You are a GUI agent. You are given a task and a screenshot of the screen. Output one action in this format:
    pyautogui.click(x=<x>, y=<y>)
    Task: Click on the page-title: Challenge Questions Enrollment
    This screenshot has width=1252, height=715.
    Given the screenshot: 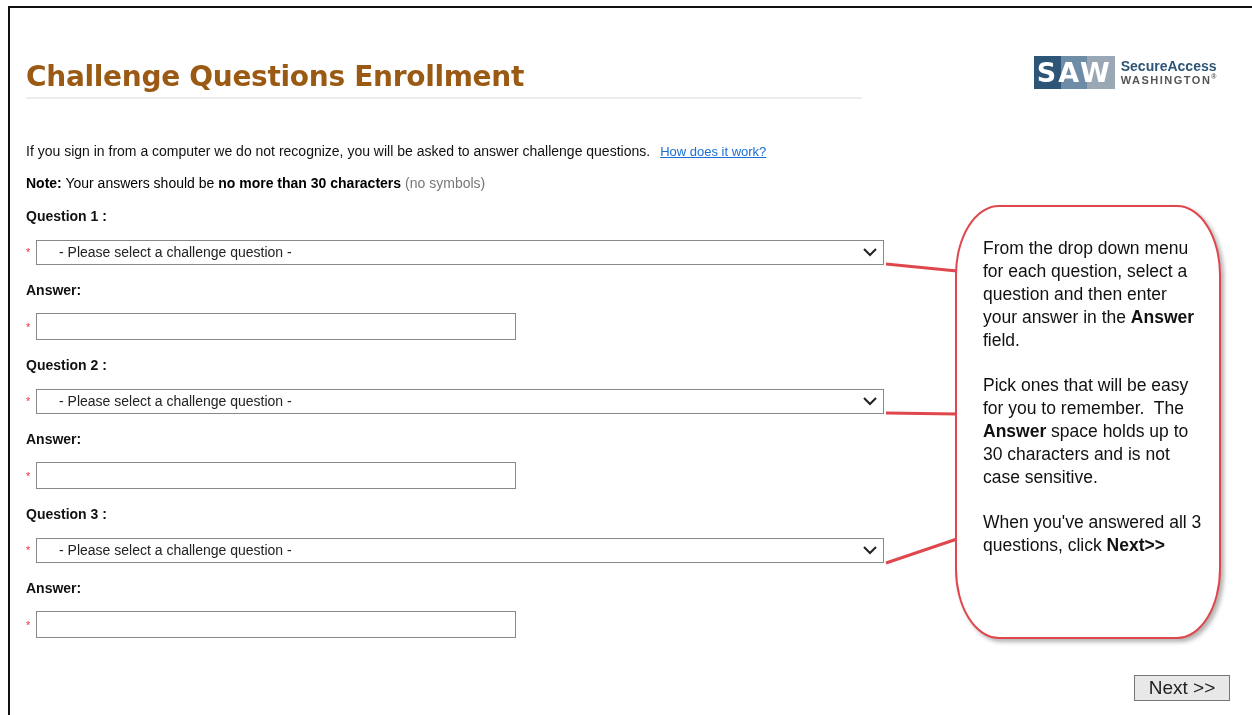 What is the action you would take?
    pyautogui.click(x=444, y=75)
    